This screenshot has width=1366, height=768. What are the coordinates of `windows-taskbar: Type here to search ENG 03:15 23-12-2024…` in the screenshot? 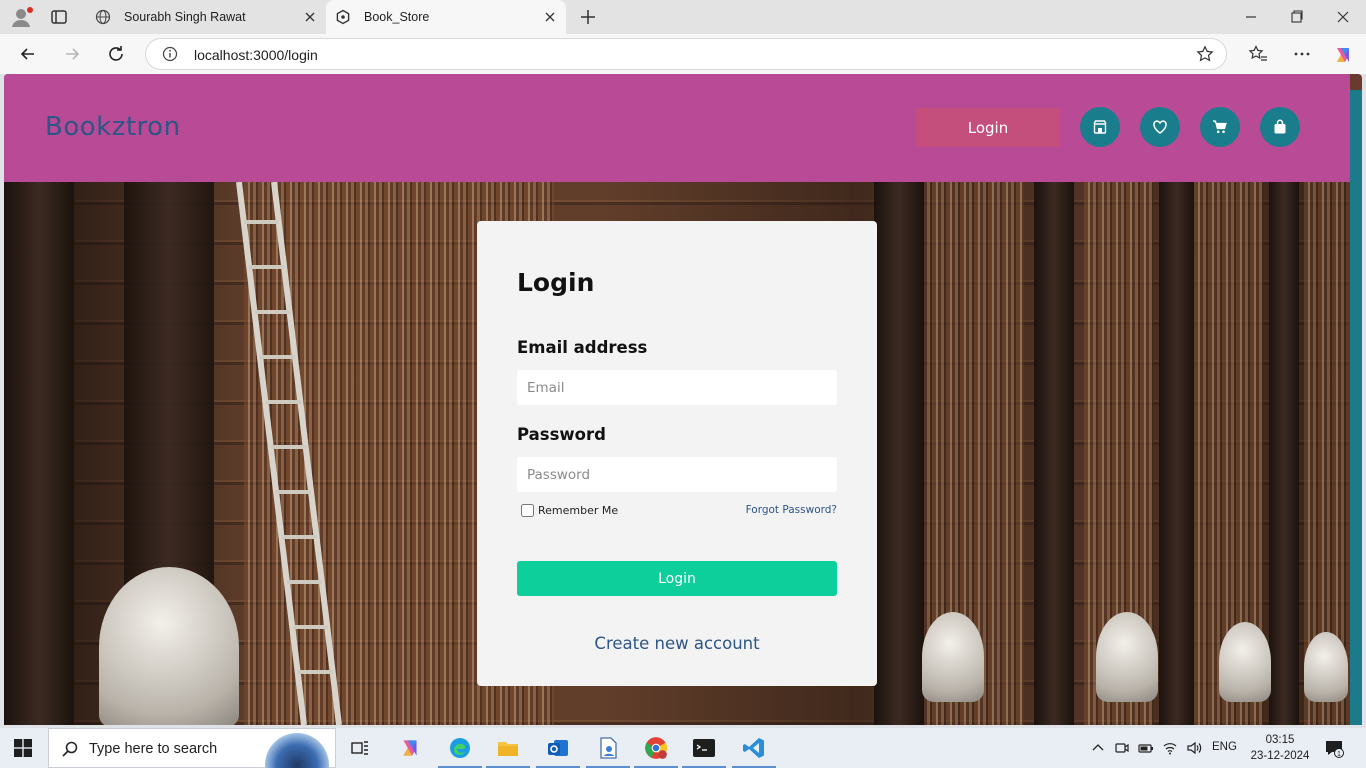 It's located at (683, 748).